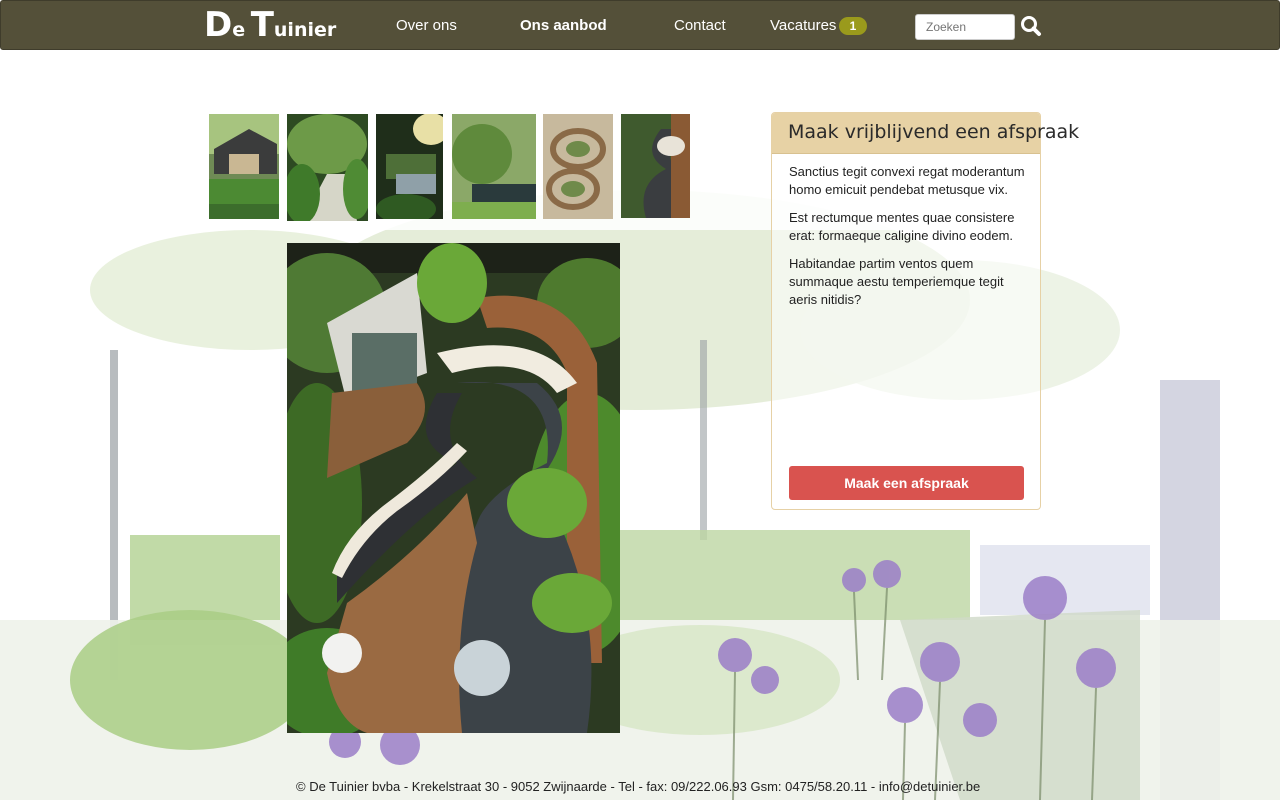 Image resolution: width=1280 pixels, height=800 pixels. Describe the element at coordinates (563, 26) in the screenshot. I see `nav-ons-aanbod: Ons aanbod` at that location.